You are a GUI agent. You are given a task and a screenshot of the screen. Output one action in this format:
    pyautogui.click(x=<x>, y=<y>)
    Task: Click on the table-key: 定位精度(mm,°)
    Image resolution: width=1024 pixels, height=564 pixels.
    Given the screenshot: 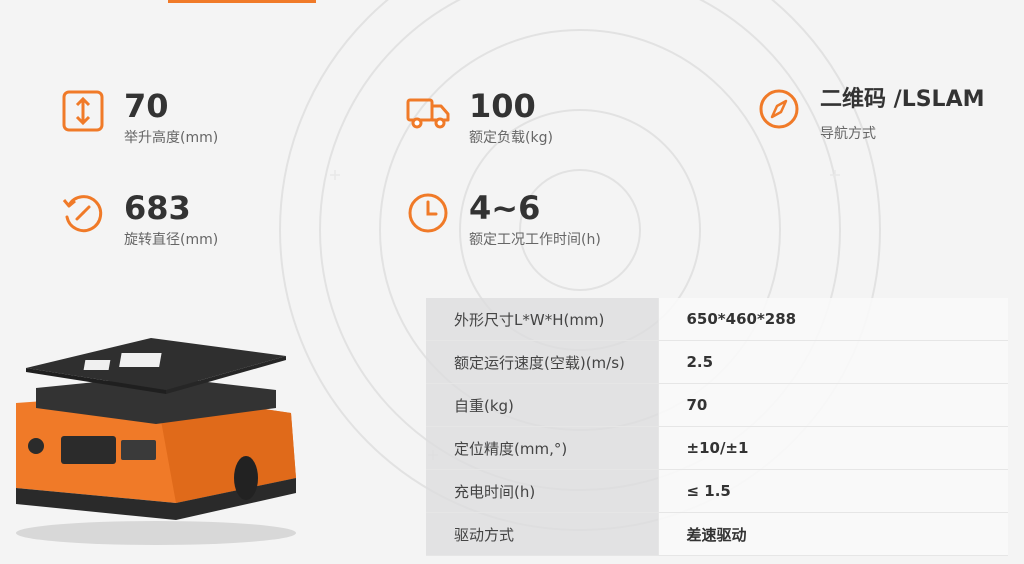 What is the action you would take?
    pyautogui.click(x=542, y=448)
    